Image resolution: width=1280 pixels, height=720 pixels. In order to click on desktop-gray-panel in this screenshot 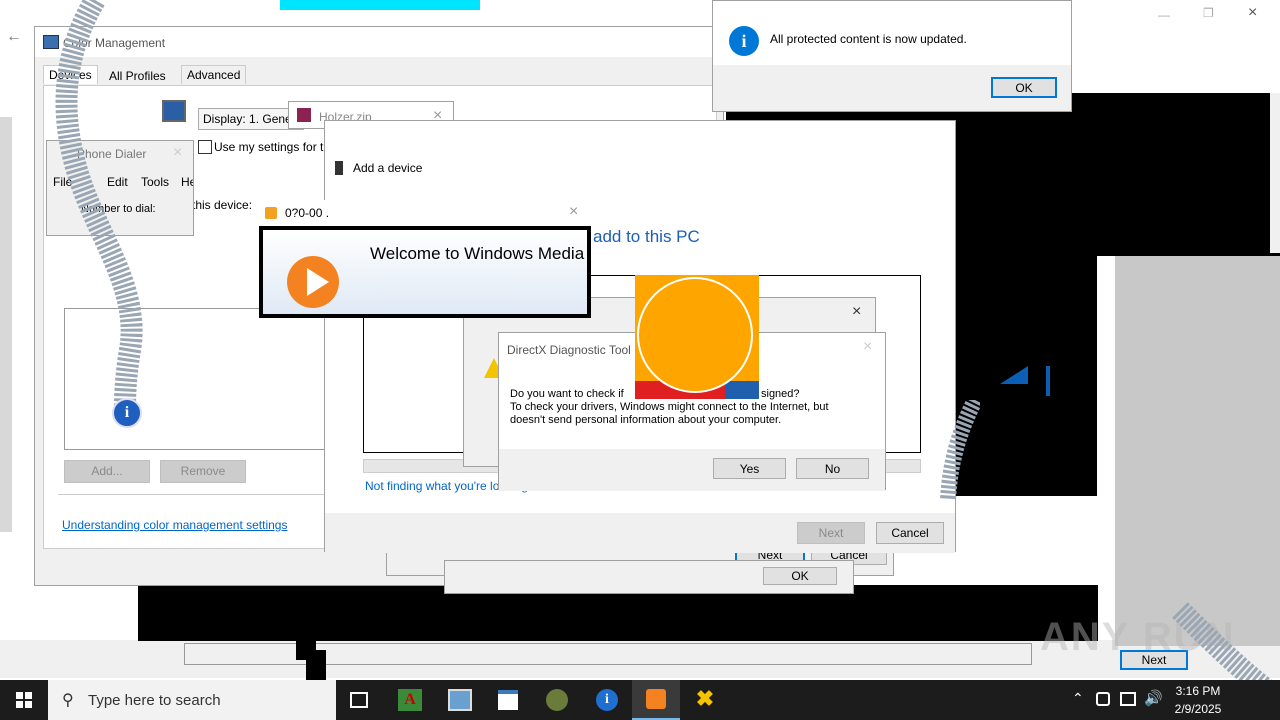, I will do `click(6, 324)`.